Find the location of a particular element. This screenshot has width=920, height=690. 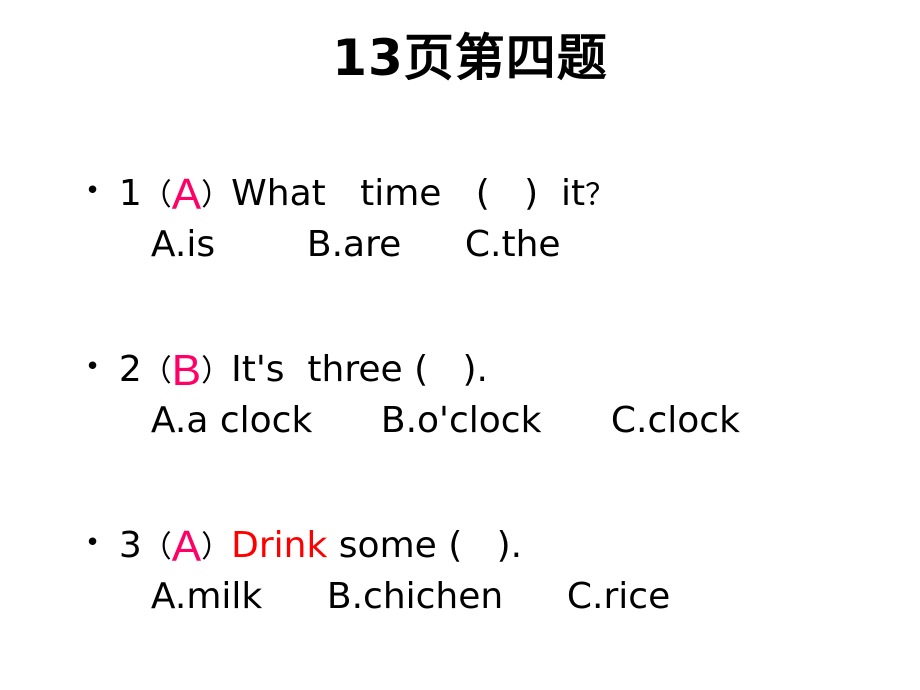

option-b: B.o'clock is located at coordinates (461, 420).